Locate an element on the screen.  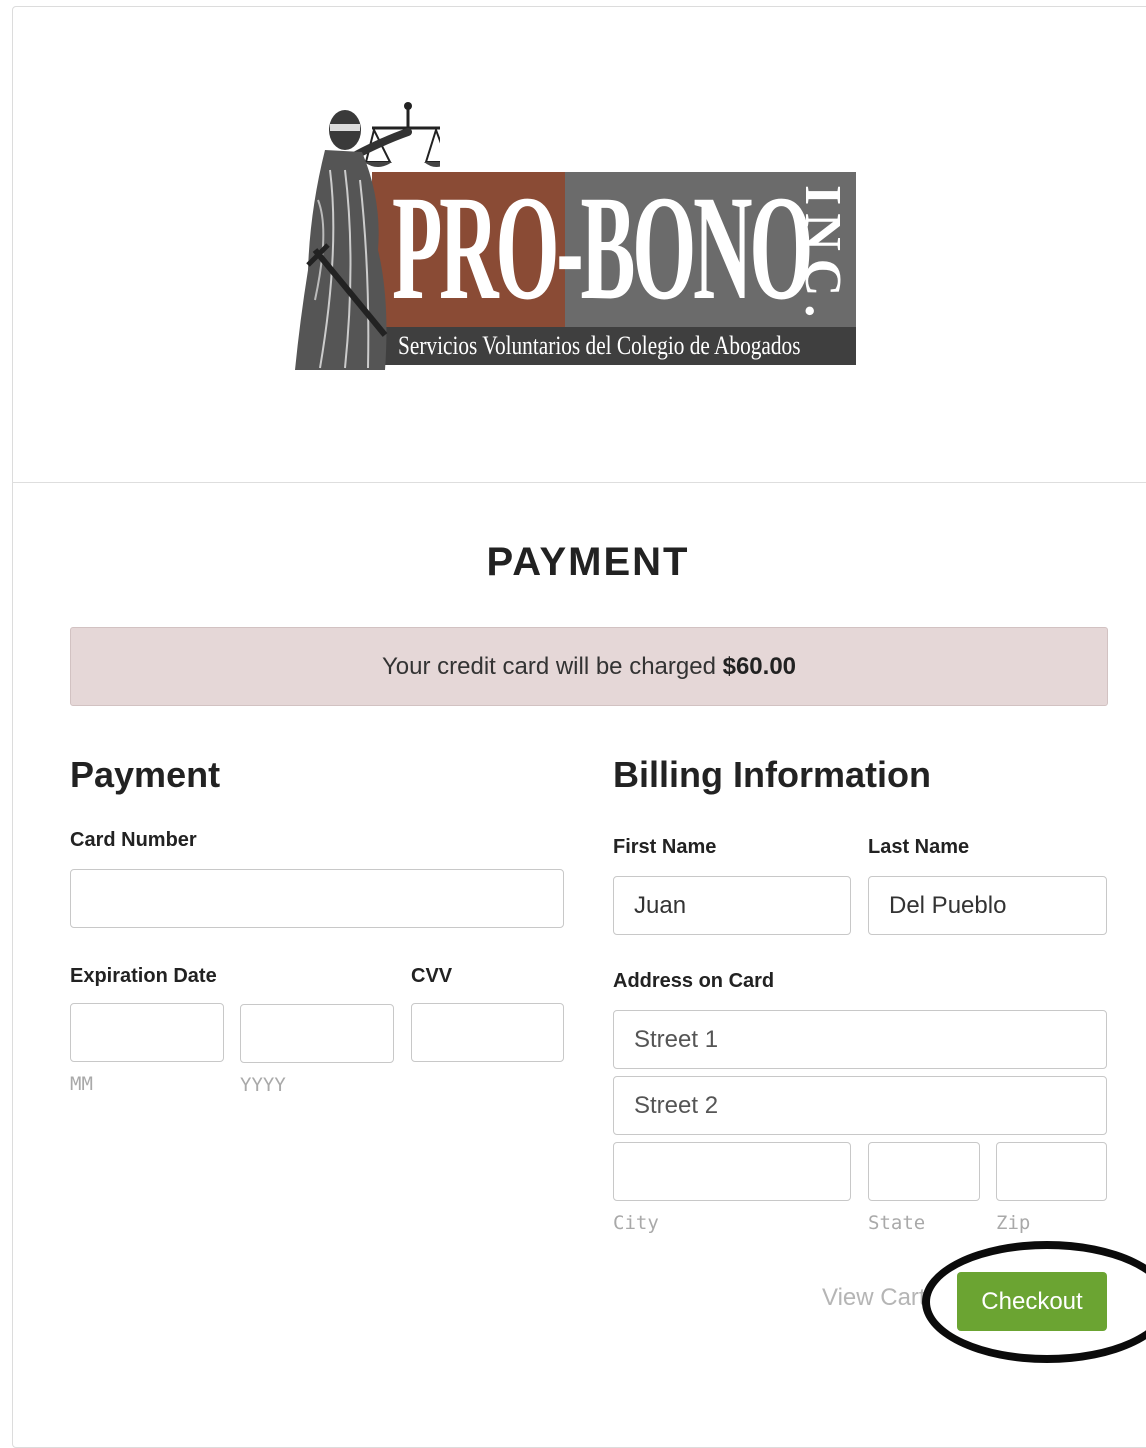
cvv-input is located at coordinates (487, 1032).